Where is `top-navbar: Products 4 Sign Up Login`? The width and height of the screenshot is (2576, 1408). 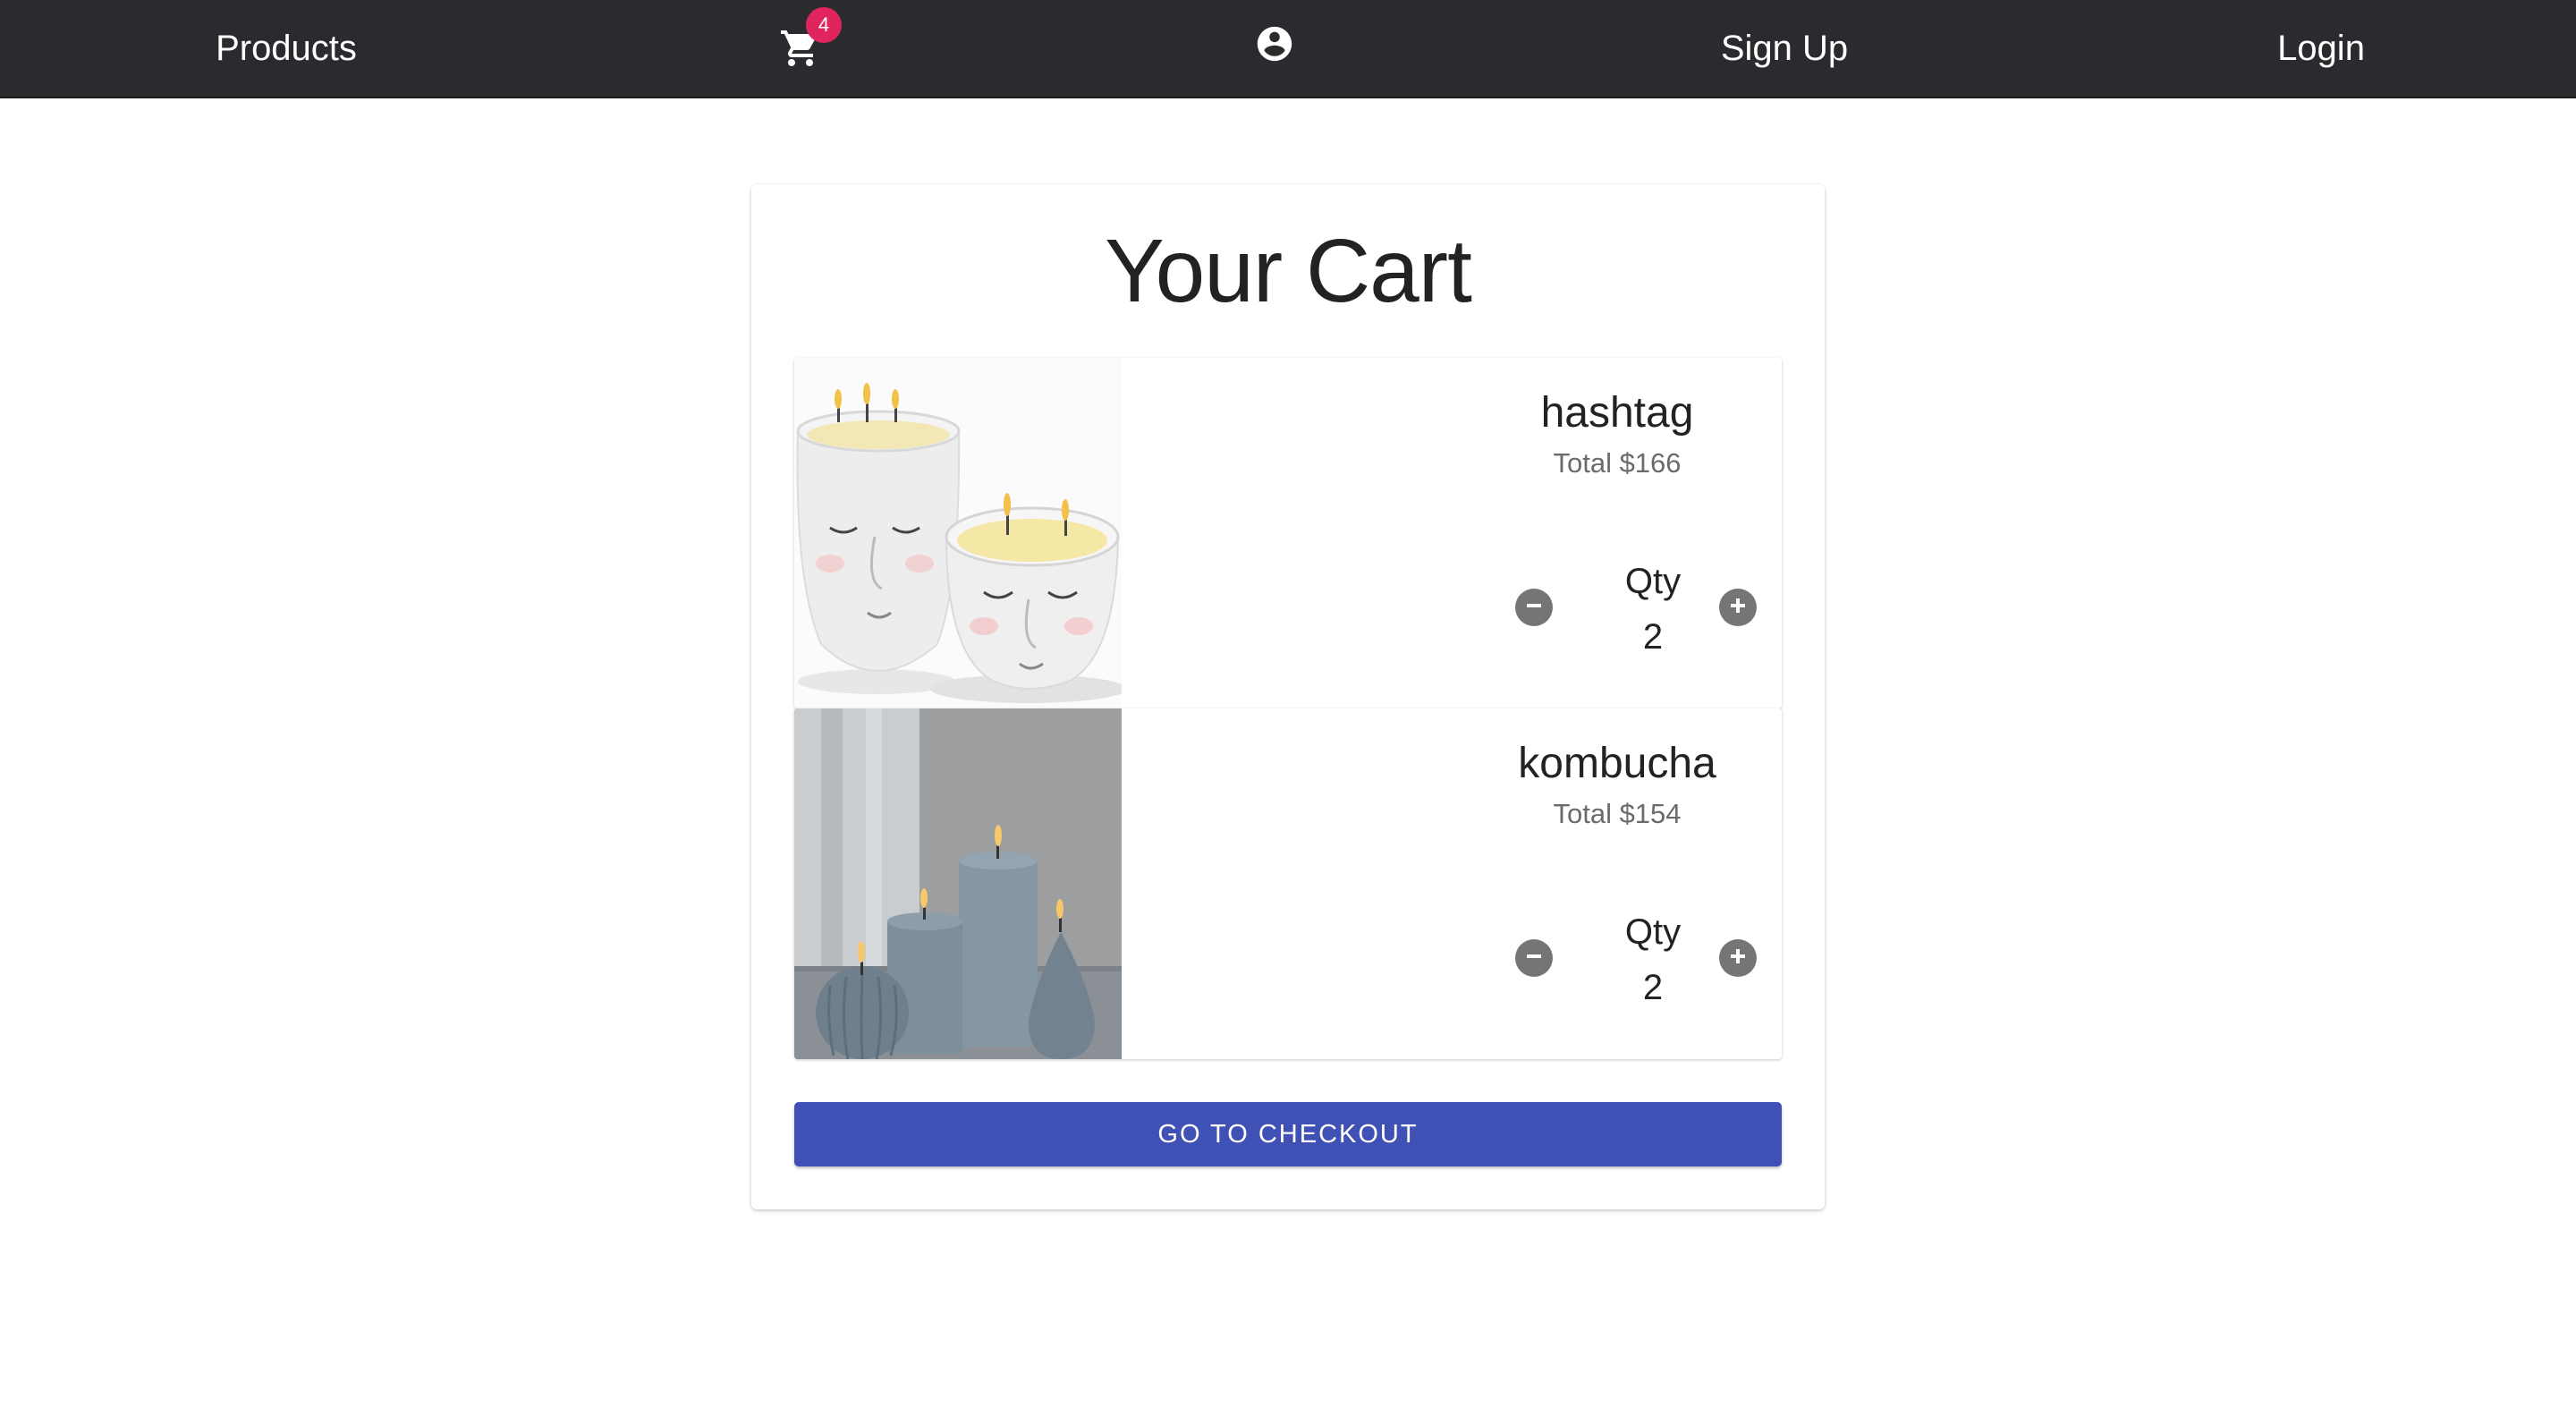
top-navbar: Products 4 Sign Up Login is located at coordinates (1288, 49).